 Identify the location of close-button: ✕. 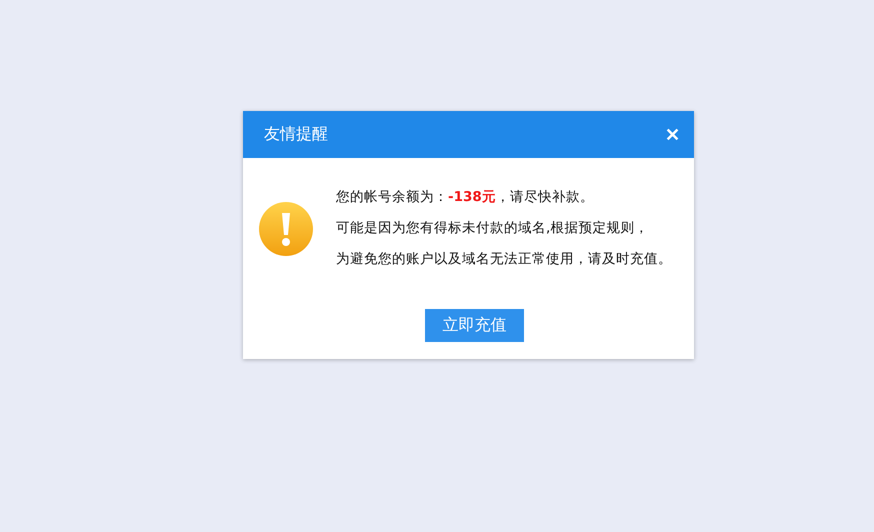
(672, 135).